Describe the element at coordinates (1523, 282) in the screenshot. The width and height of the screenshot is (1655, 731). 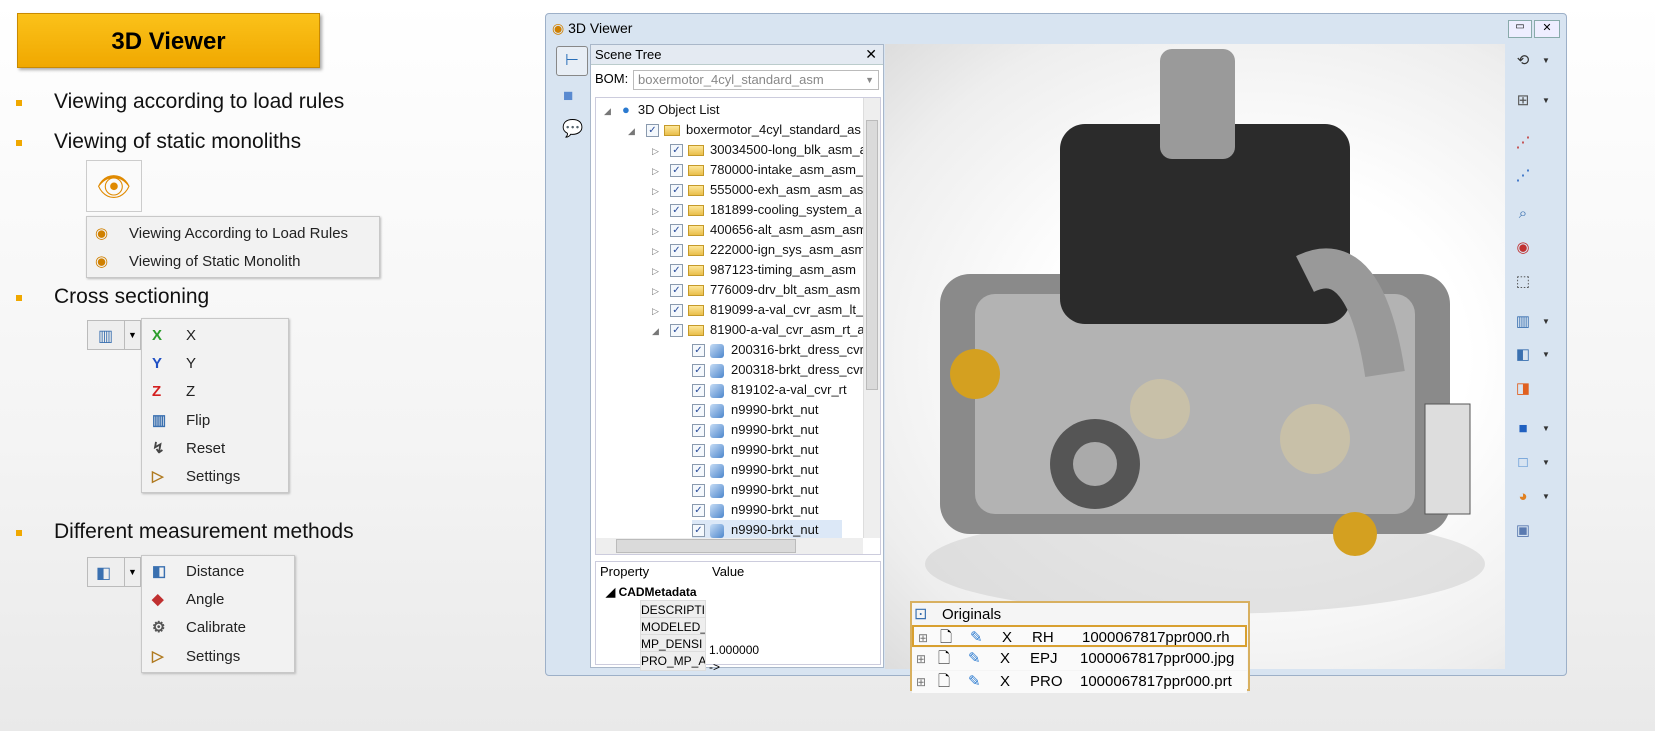
I see `select-icon: ⬚` at that location.